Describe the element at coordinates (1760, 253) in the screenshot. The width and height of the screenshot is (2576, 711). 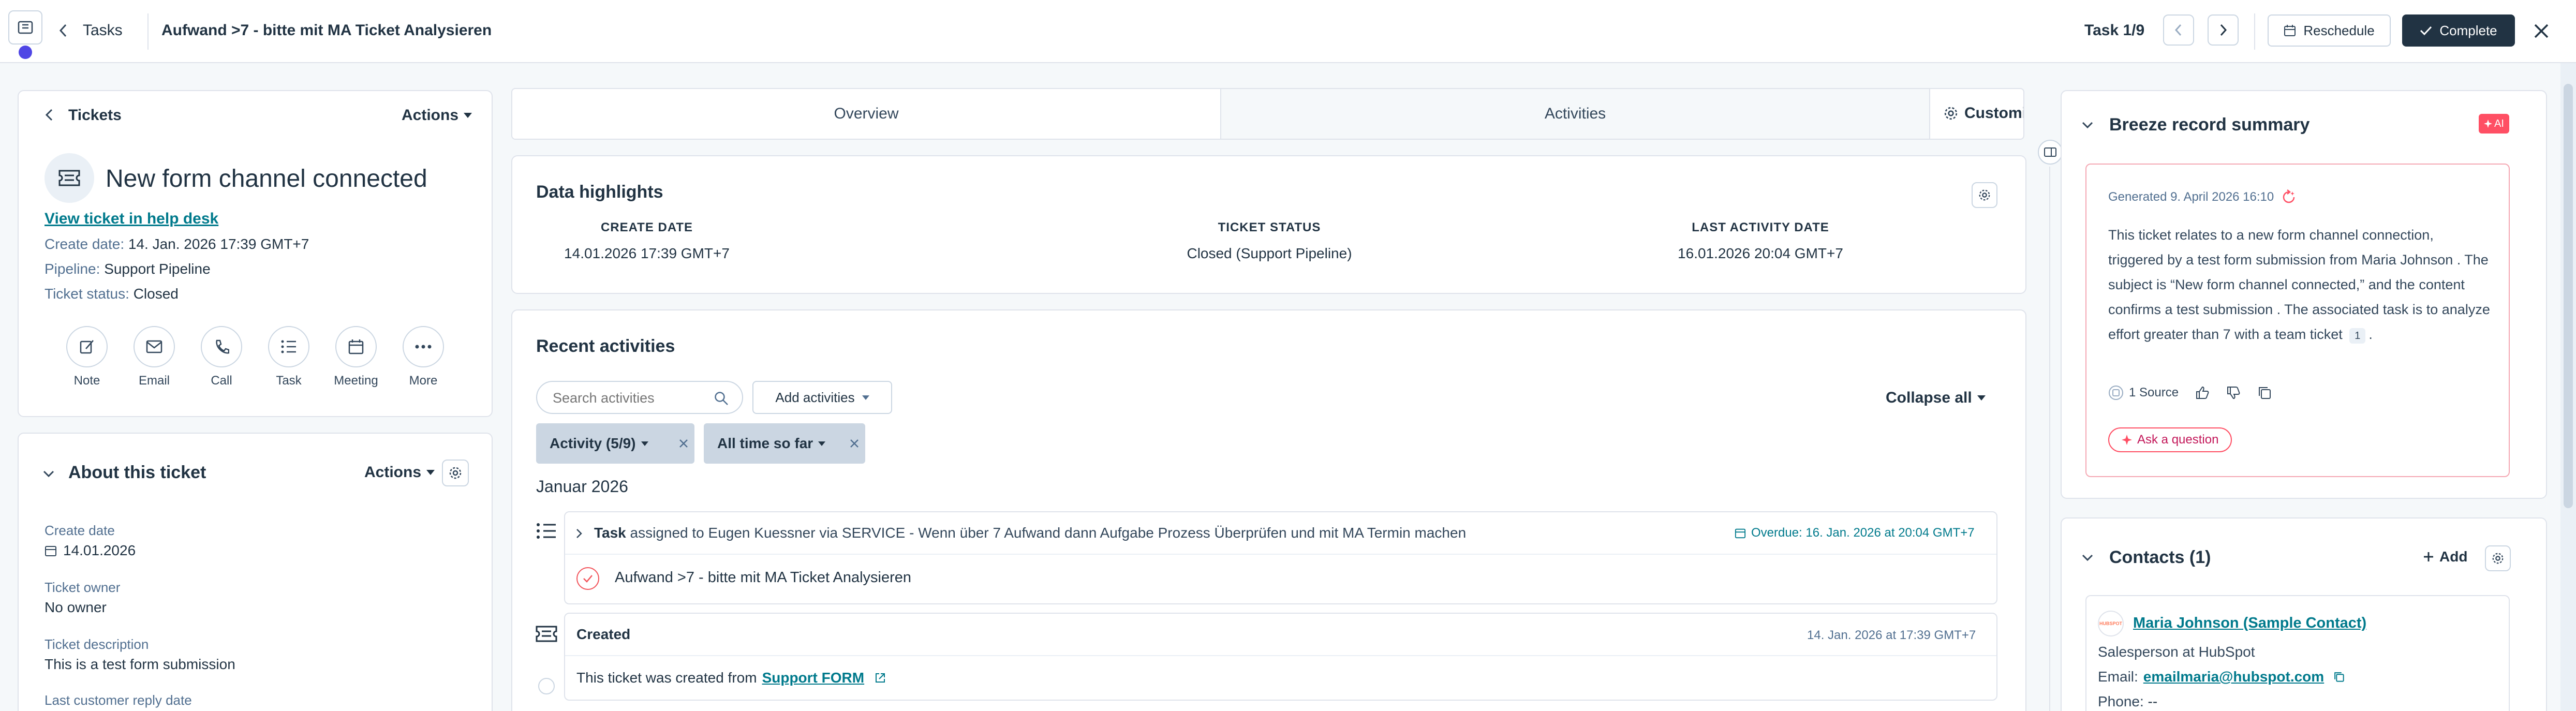
I see `kpi-last-activity-value: 16.01.2026 20:04 GMT+7` at that location.